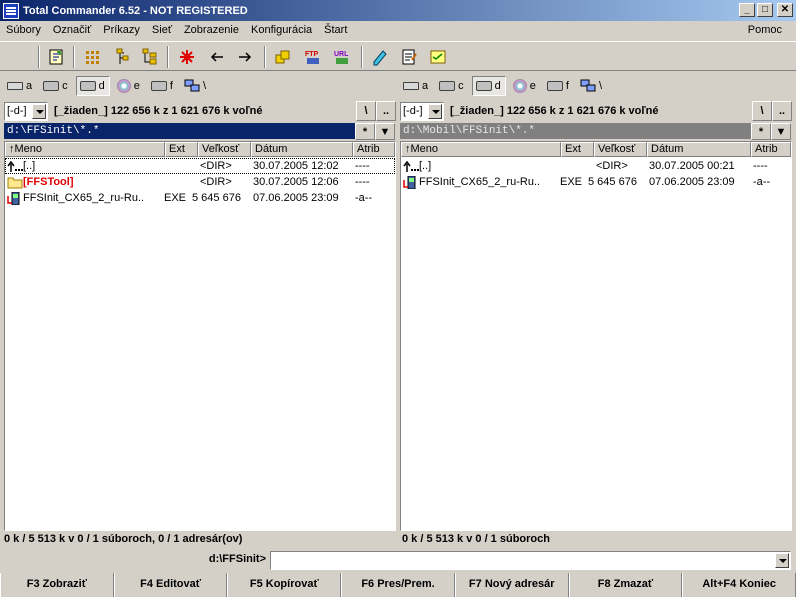 This screenshot has height=597, width=796. Describe the element at coordinates (283, 57) in the screenshot. I see `pack-icon` at that location.